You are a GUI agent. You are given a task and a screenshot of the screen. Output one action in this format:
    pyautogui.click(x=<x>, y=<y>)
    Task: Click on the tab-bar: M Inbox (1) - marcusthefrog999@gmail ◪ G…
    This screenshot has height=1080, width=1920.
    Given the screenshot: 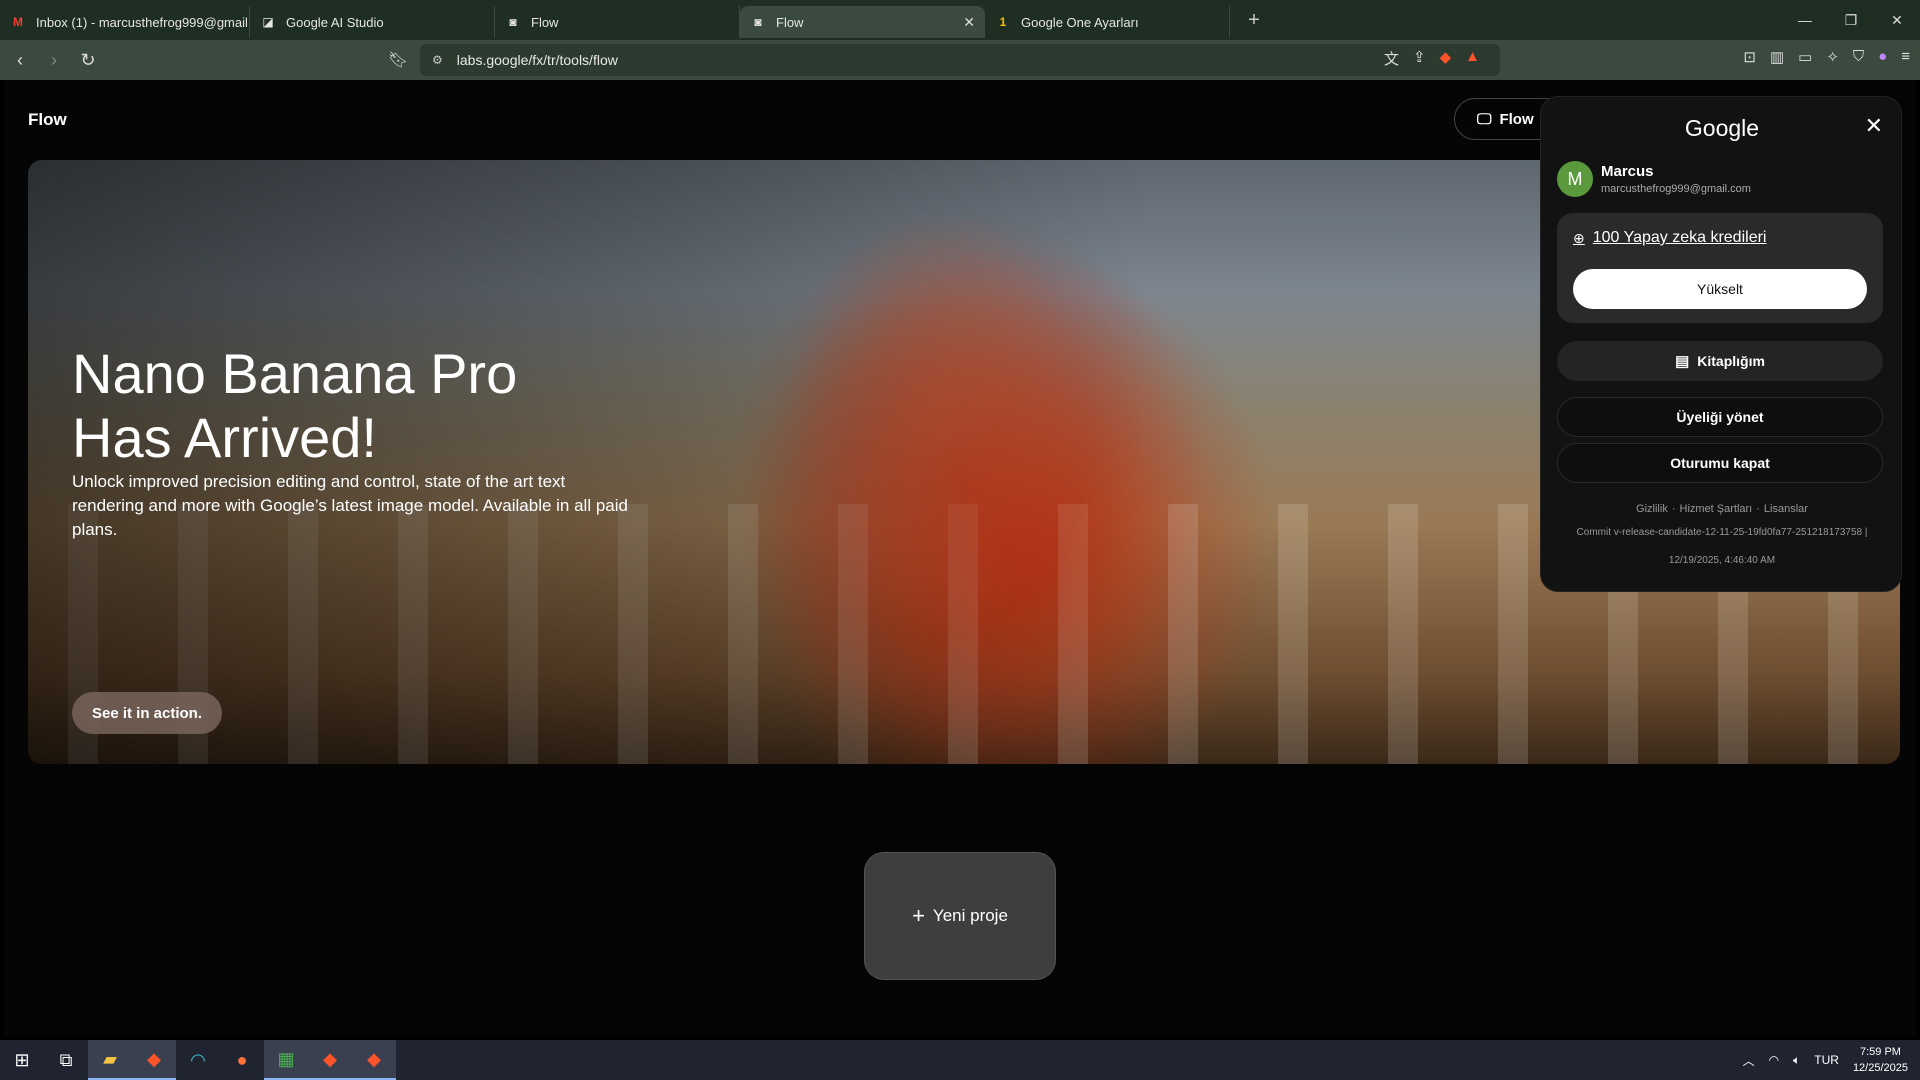 What is the action you would take?
    pyautogui.click(x=960, y=20)
    